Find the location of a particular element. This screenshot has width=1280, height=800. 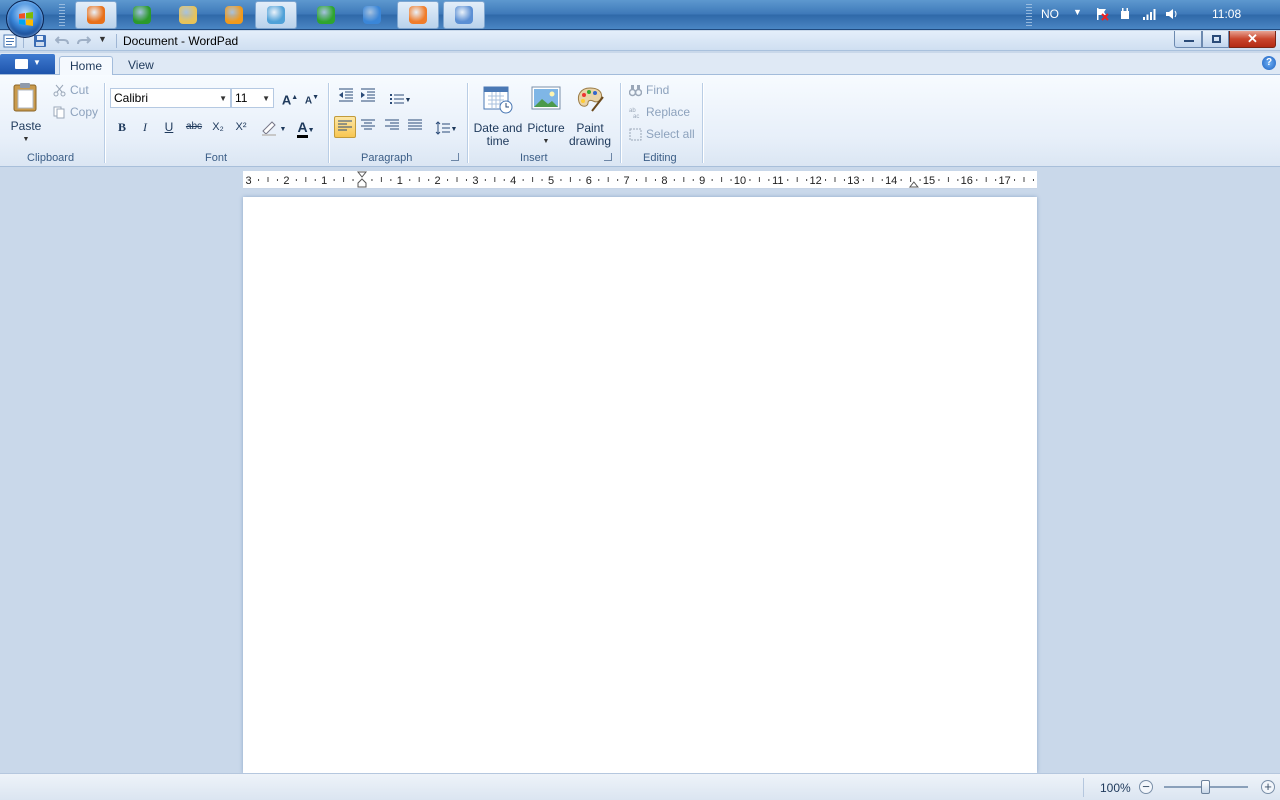

taskbar-button-wordpad is located at coordinates (464, 15).